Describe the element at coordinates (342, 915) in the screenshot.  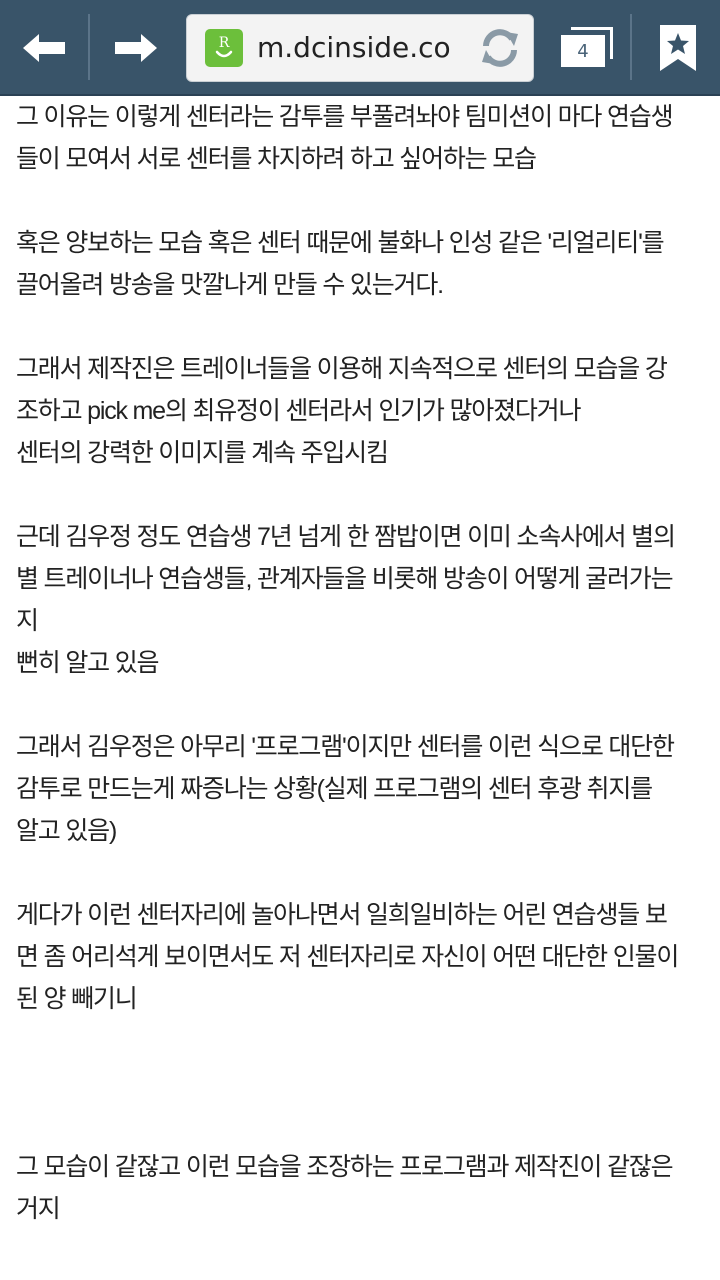
I see `post-line: 게다가 이런 센터자리에 놀아나면서 일희일비하는 어린 연습생들 보` at that location.